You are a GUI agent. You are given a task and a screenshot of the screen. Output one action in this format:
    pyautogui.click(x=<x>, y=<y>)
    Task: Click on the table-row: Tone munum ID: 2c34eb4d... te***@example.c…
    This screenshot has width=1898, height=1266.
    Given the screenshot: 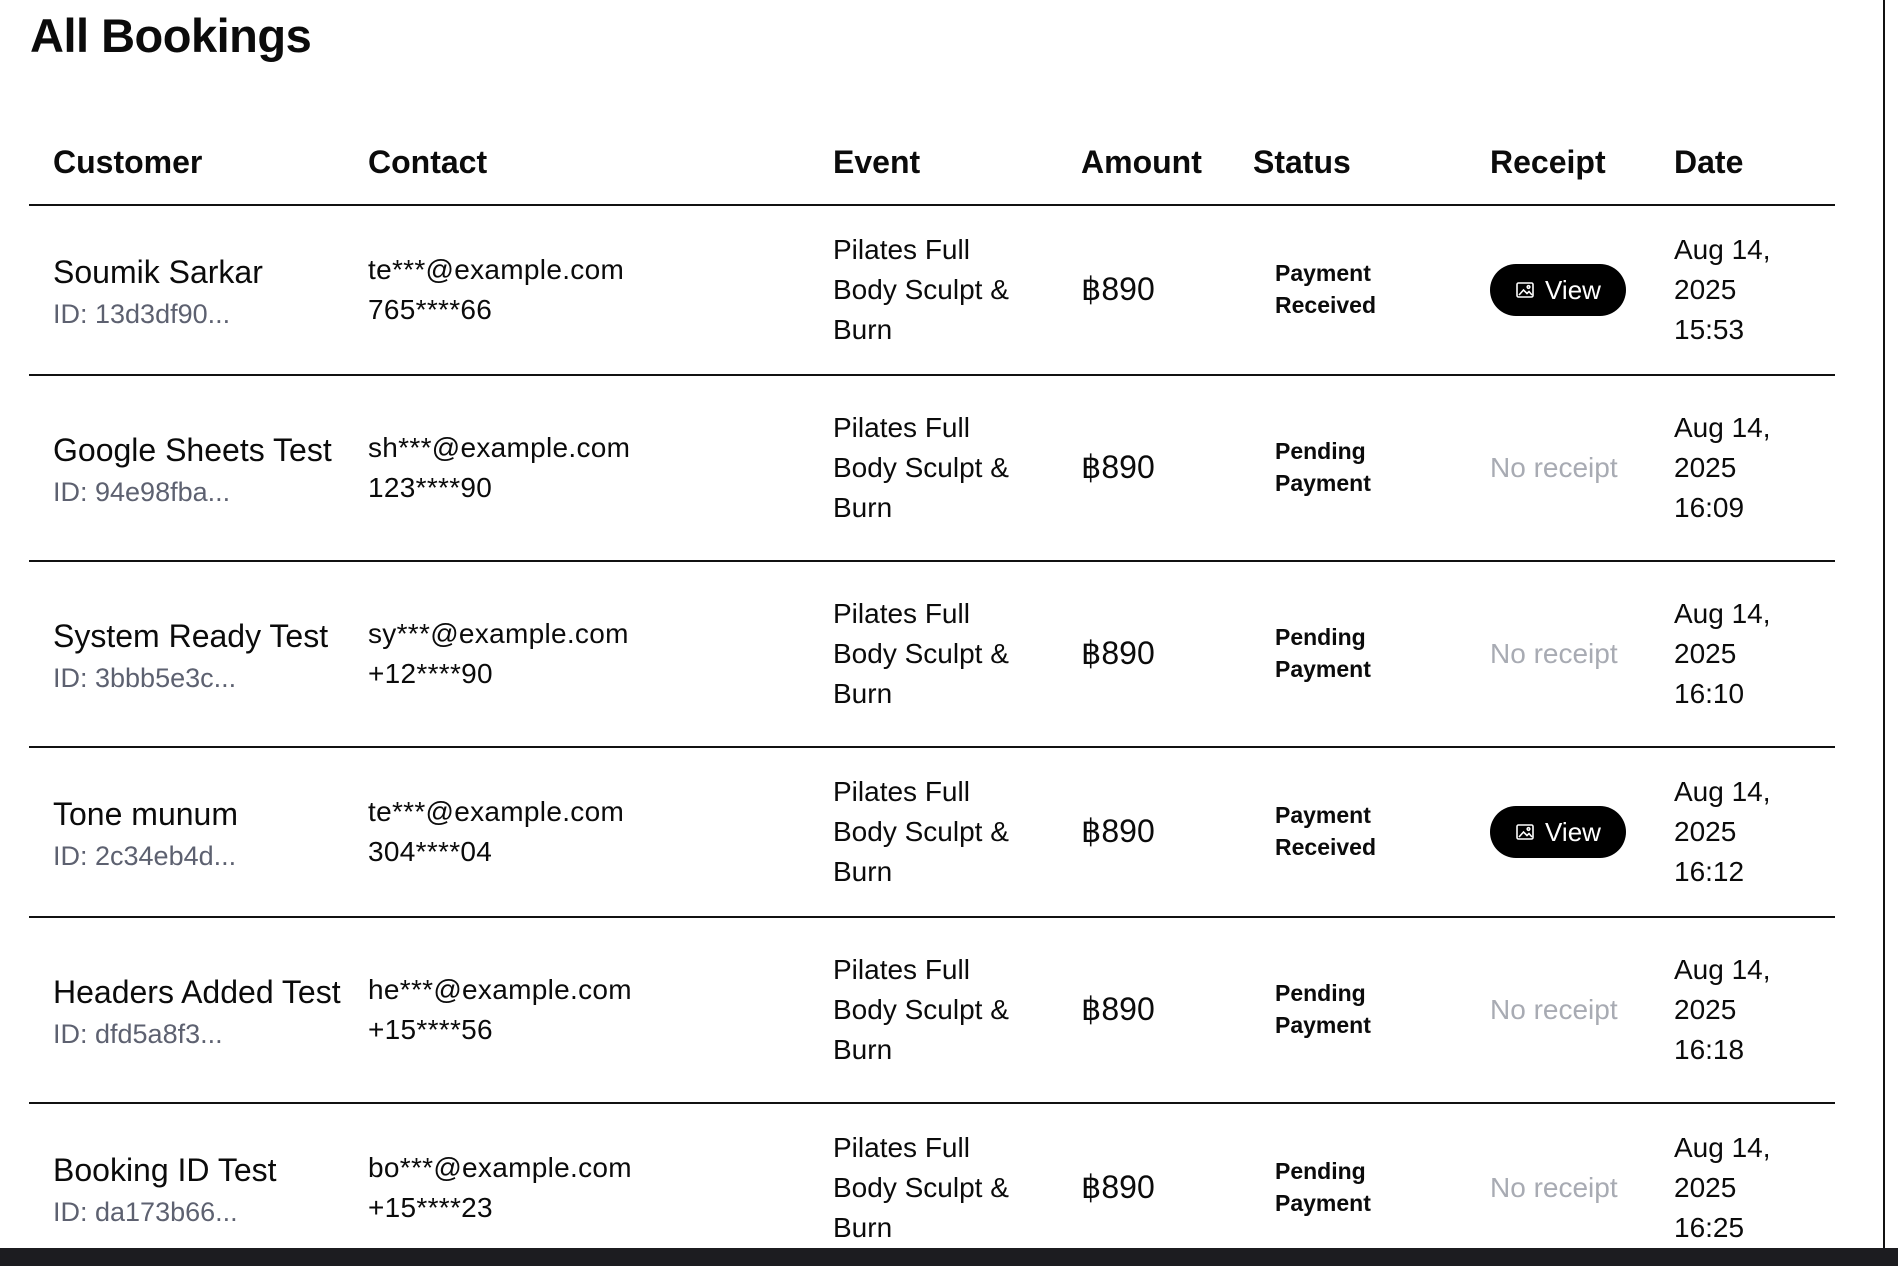 What is the action you would take?
    pyautogui.click(x=932, y=832)
    